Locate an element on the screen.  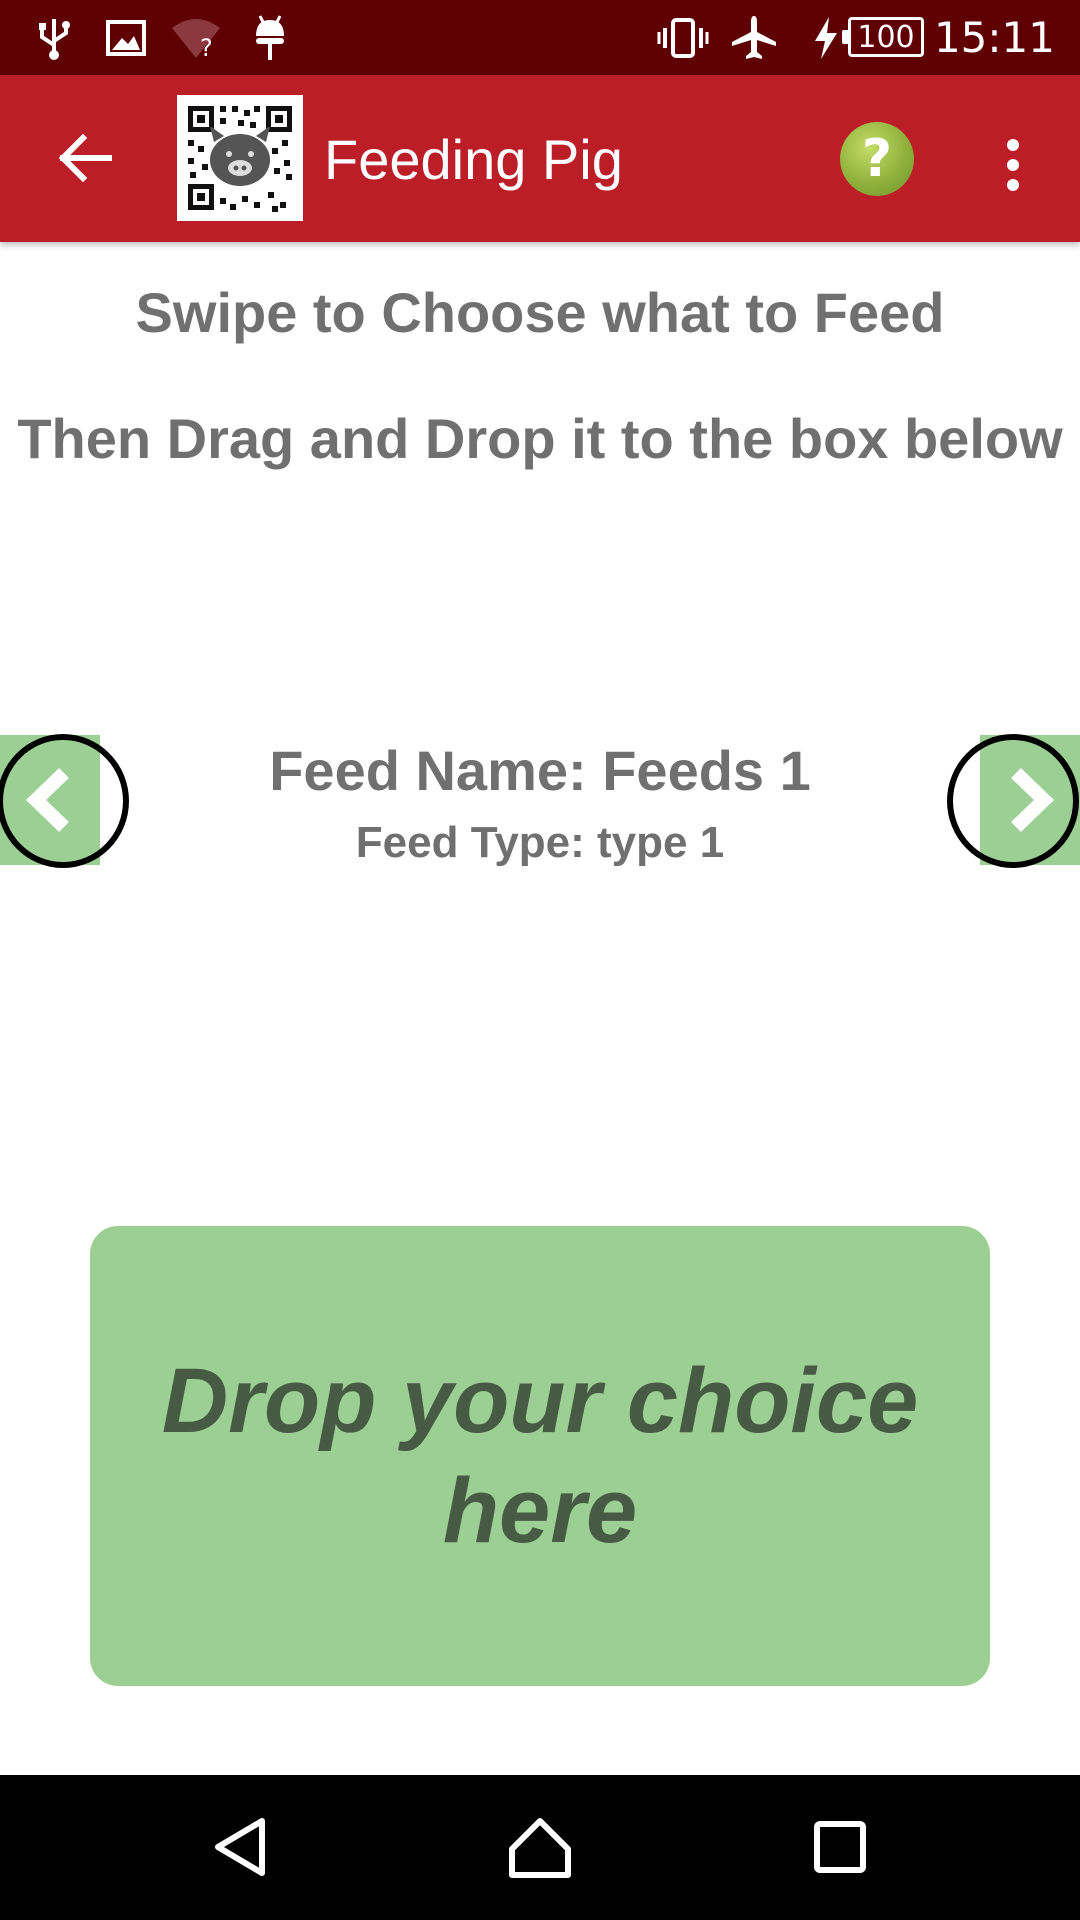
help-button: ? is located at coordinates (877, 159).